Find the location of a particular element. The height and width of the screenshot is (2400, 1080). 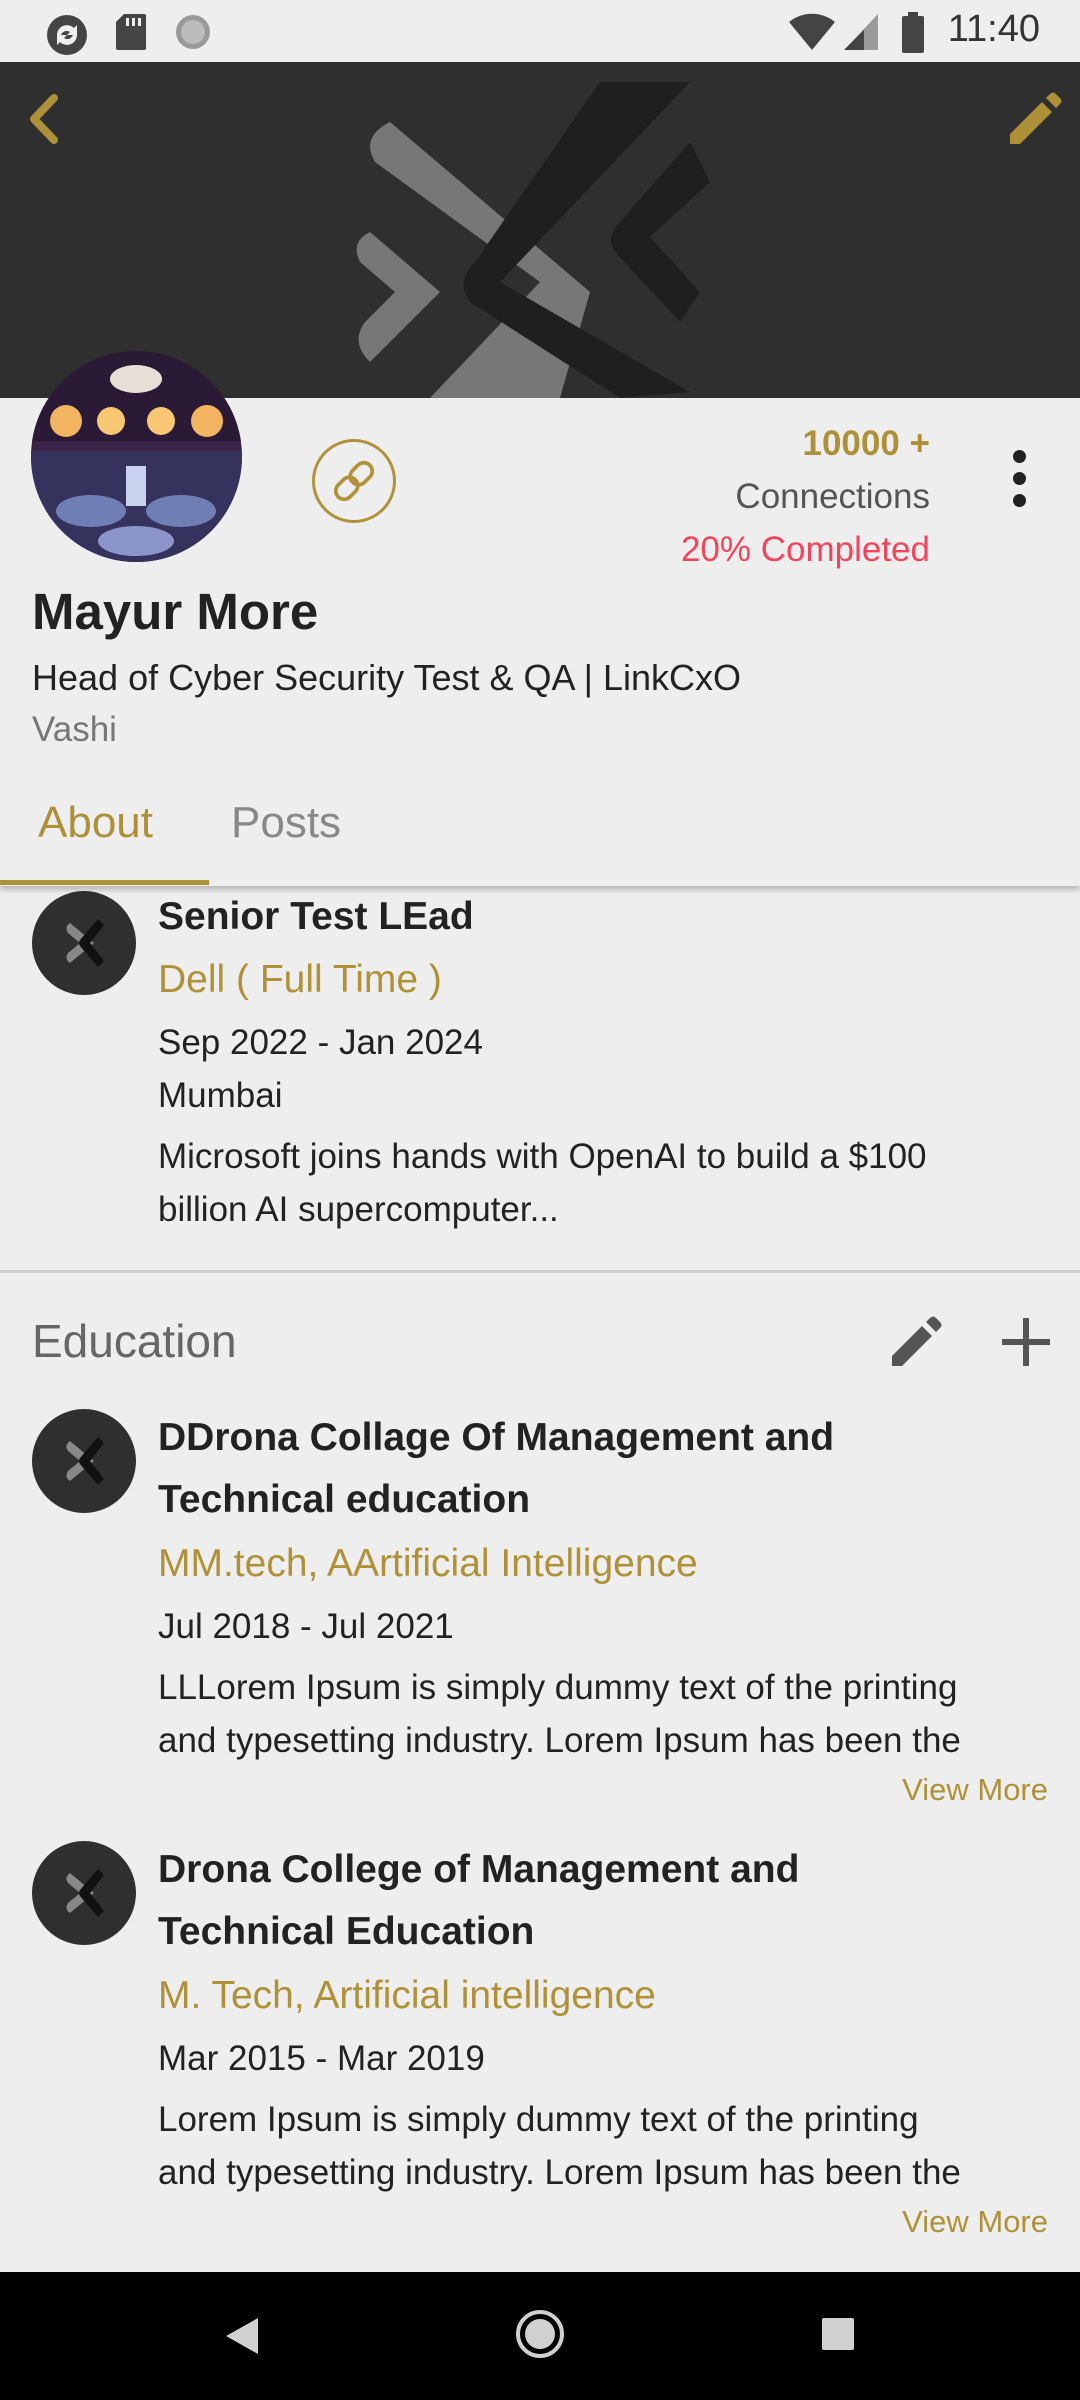

profile-name: Mayur More is located at coordinates (175, 611).